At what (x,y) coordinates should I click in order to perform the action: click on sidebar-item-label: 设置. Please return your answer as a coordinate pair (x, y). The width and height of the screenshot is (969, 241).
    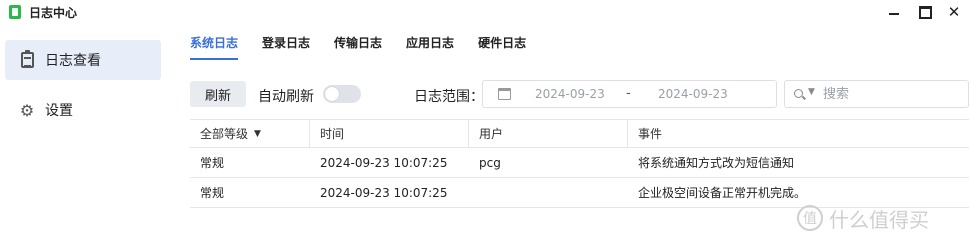
    Looking at the image, I should click on (59, 111).